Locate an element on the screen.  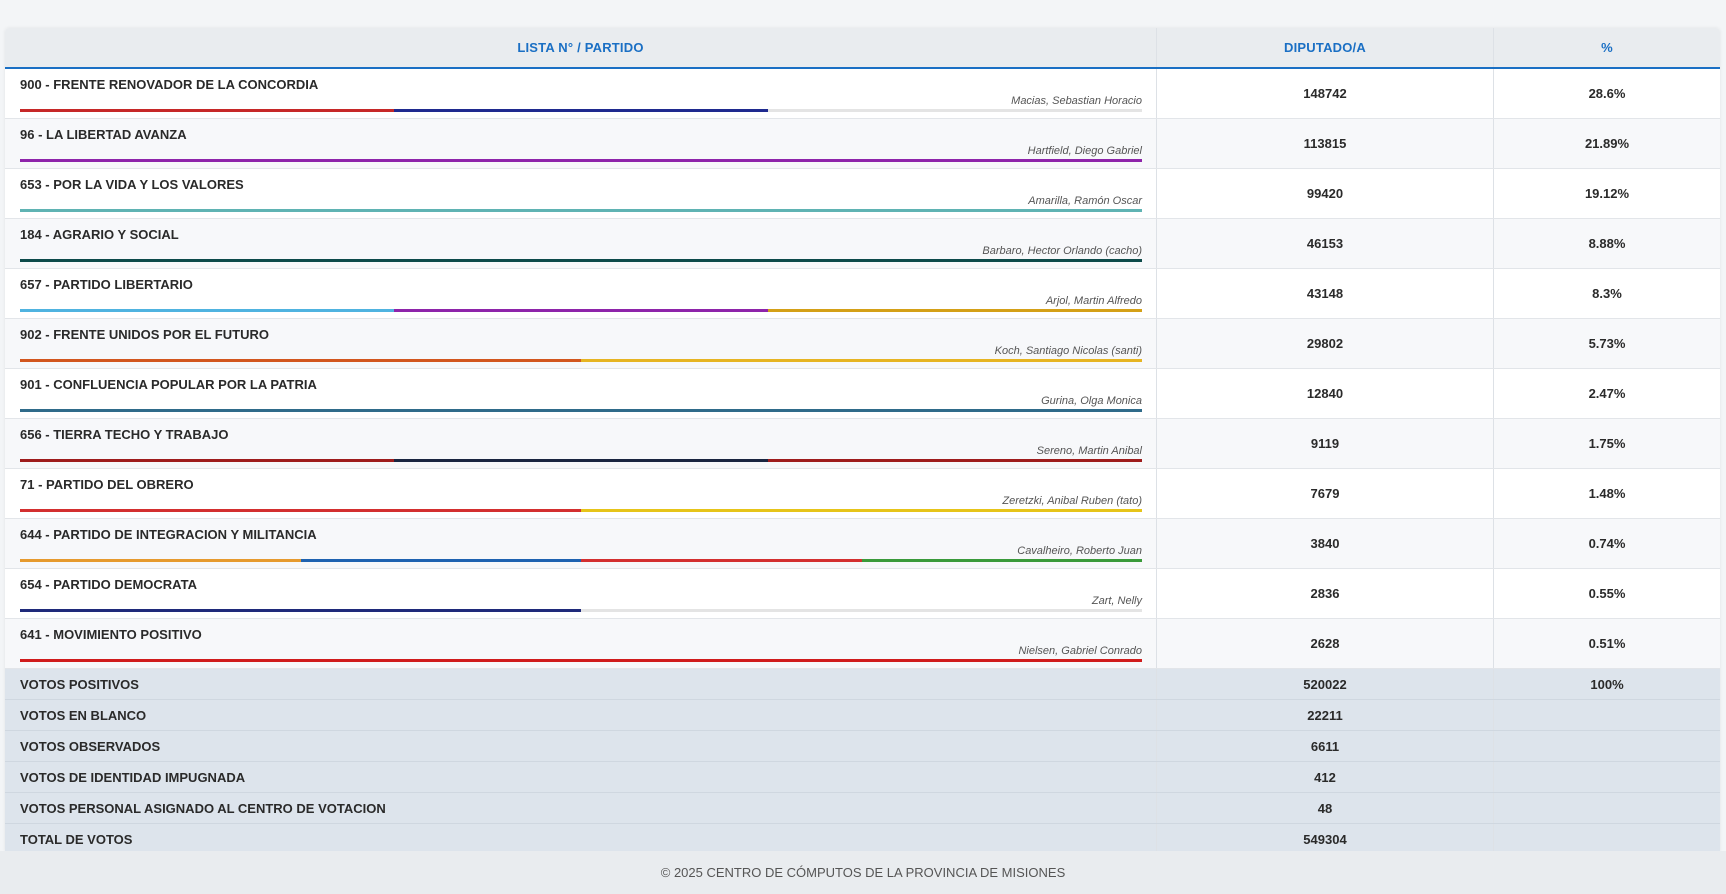
votes-cell: 29802 is located at coordinates (1325, 343).